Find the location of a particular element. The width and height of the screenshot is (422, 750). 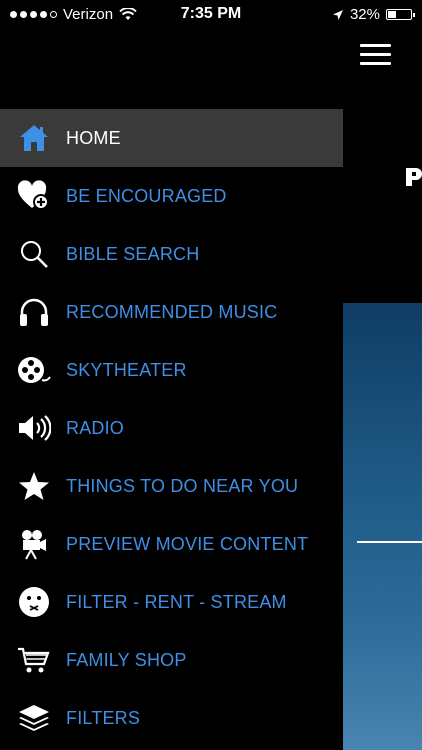

menu-item-be-encouraged: BE ENCOURAGED is located at coordinates (171, 196).